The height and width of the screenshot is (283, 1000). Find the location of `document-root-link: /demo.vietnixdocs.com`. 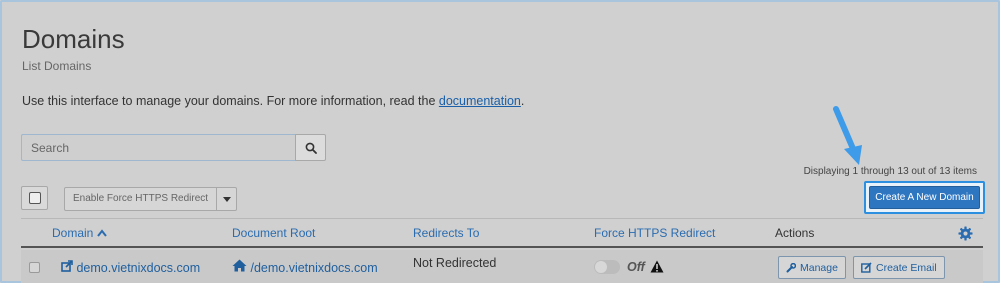

document-root-link: /demo.vietnixdocs.com is located at coordinates (313, 268).